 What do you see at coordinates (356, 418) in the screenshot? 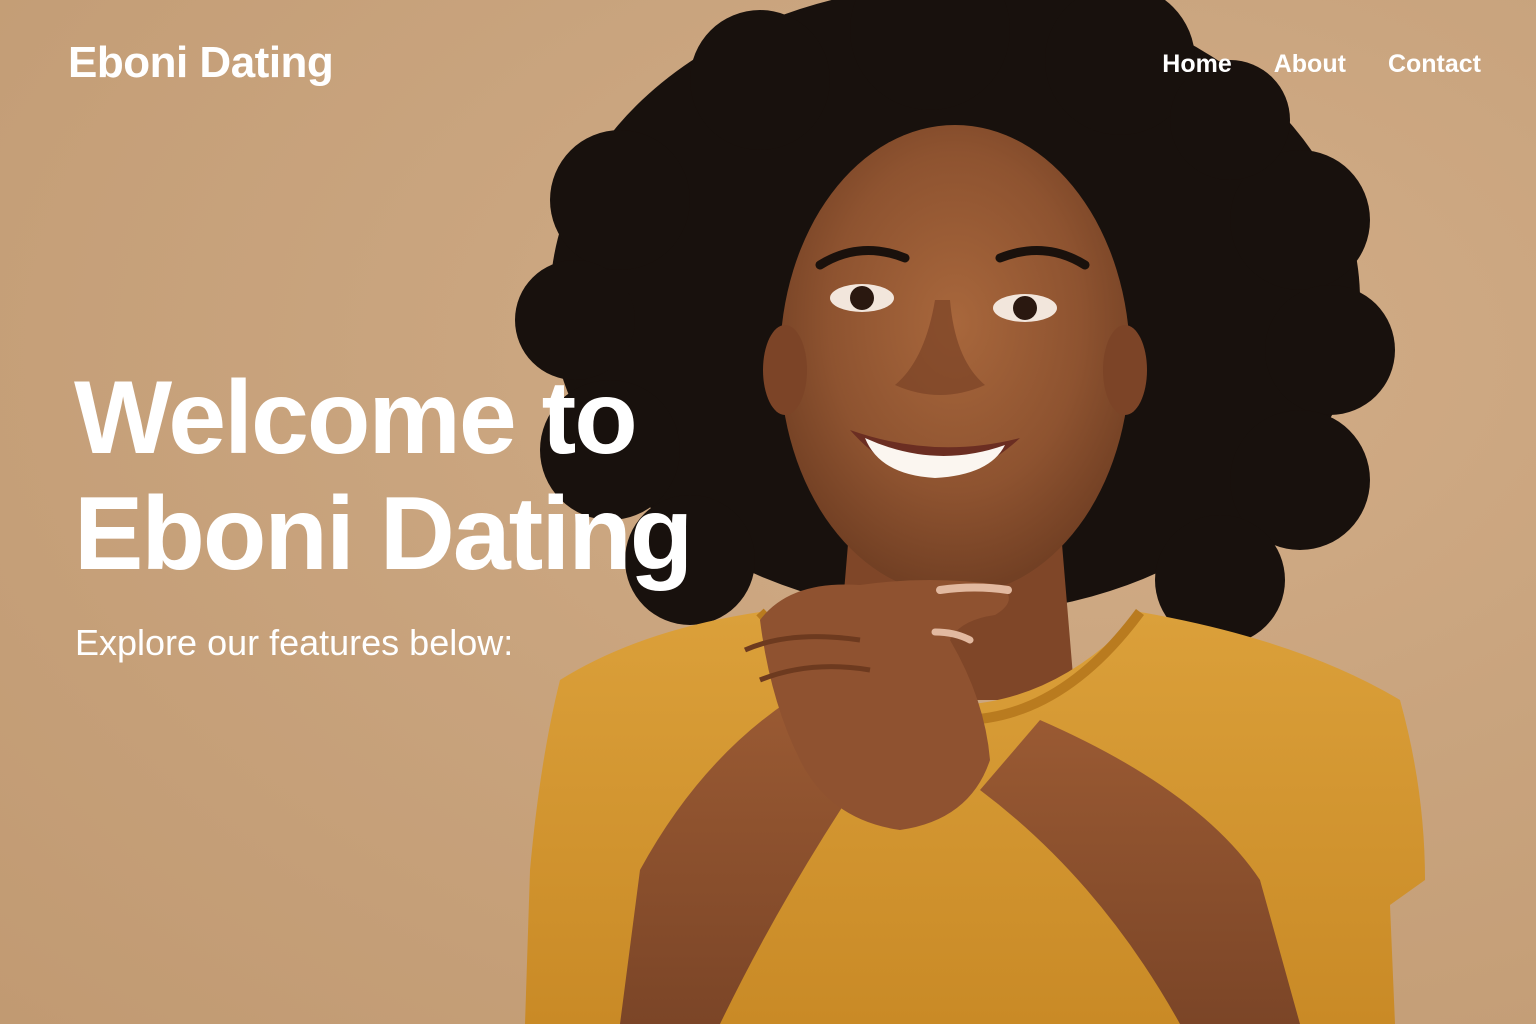
I see `hero-headline-line1: Welcome to` at bounding box center [356, 418].